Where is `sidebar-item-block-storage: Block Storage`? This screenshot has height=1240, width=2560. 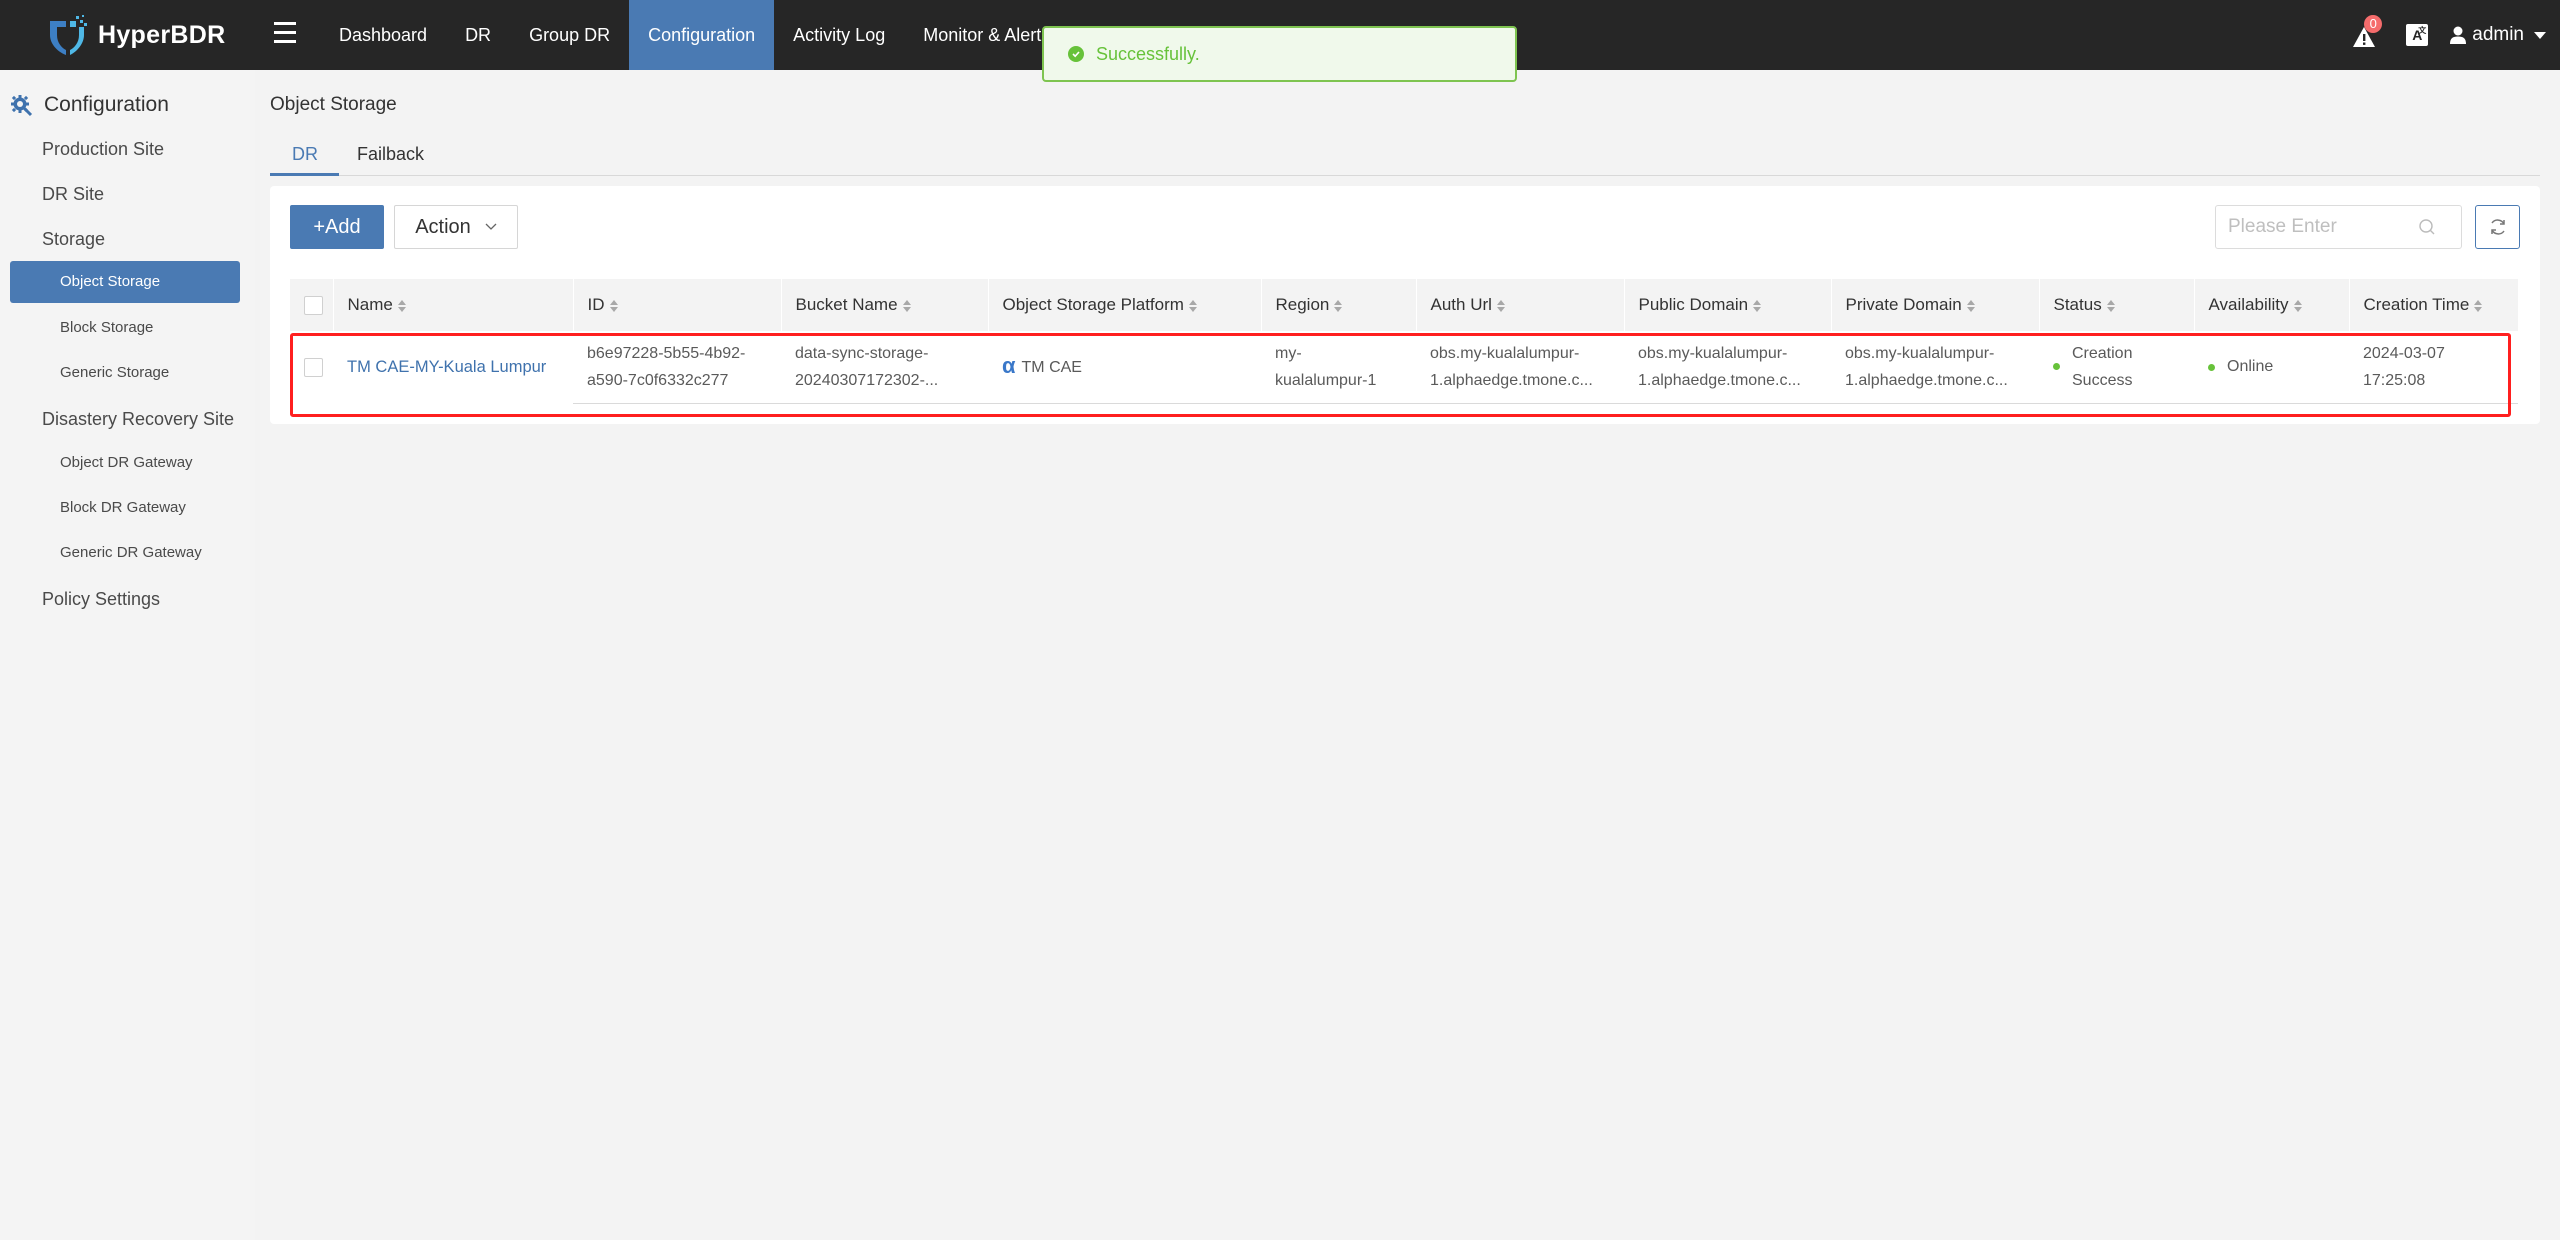 sidebar-item-block-storage: Block Storage is located at coordinates (125, 328).